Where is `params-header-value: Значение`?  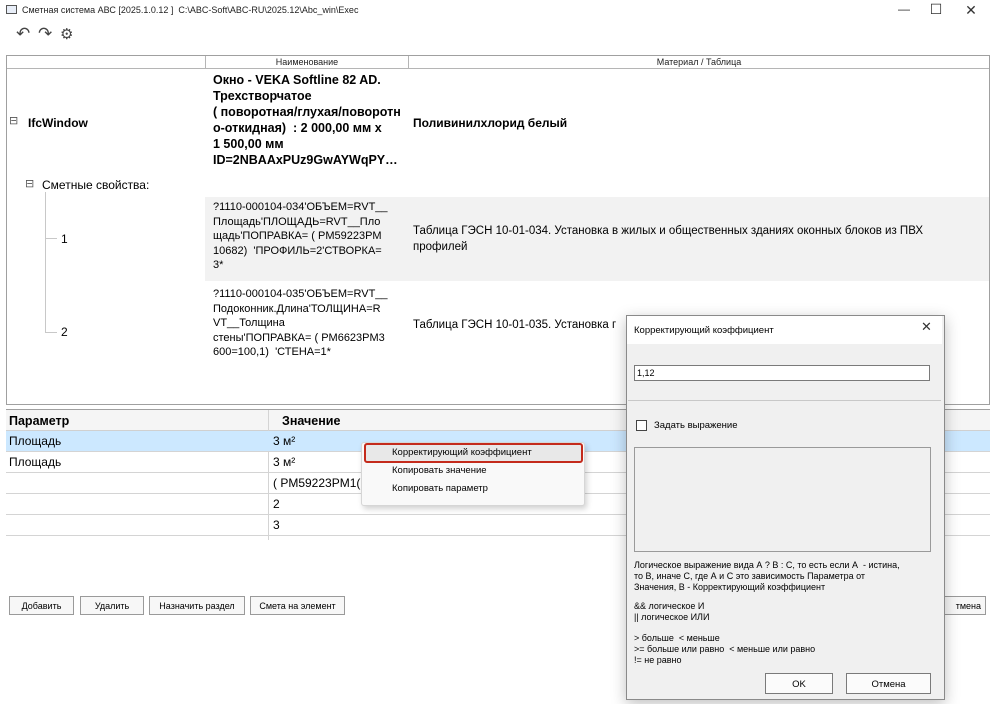
params-header-value: Значение is located at coordinates (311, 421).